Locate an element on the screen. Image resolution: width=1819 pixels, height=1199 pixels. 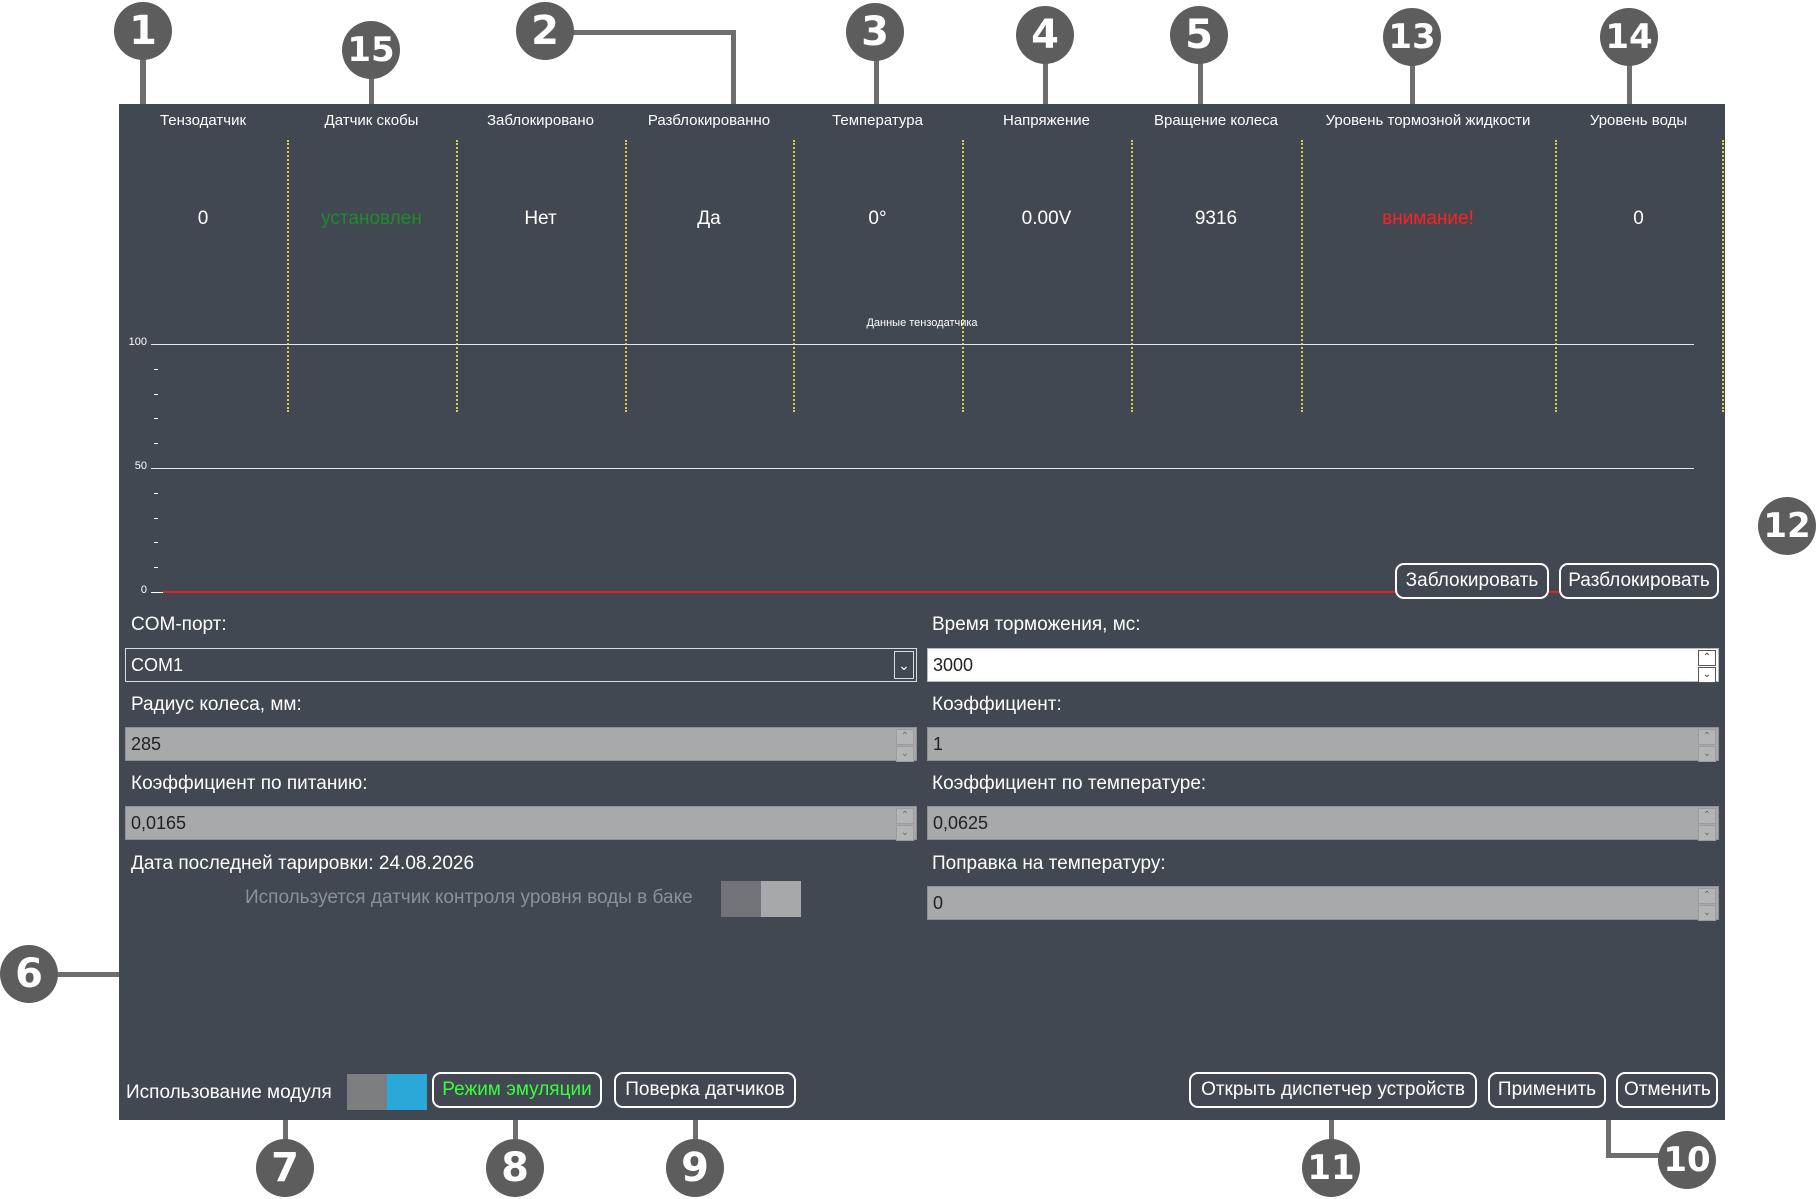
cancel-button: Отменить is located at coordinates (1667, 1090).